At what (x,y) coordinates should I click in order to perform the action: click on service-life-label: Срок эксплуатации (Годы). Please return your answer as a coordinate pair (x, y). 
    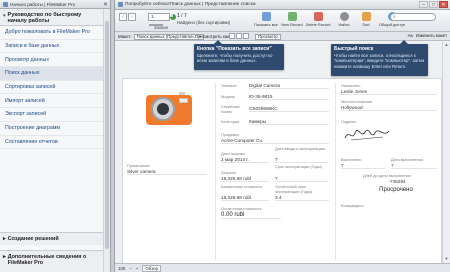
    Looking at the image, I should click on (299, 166).